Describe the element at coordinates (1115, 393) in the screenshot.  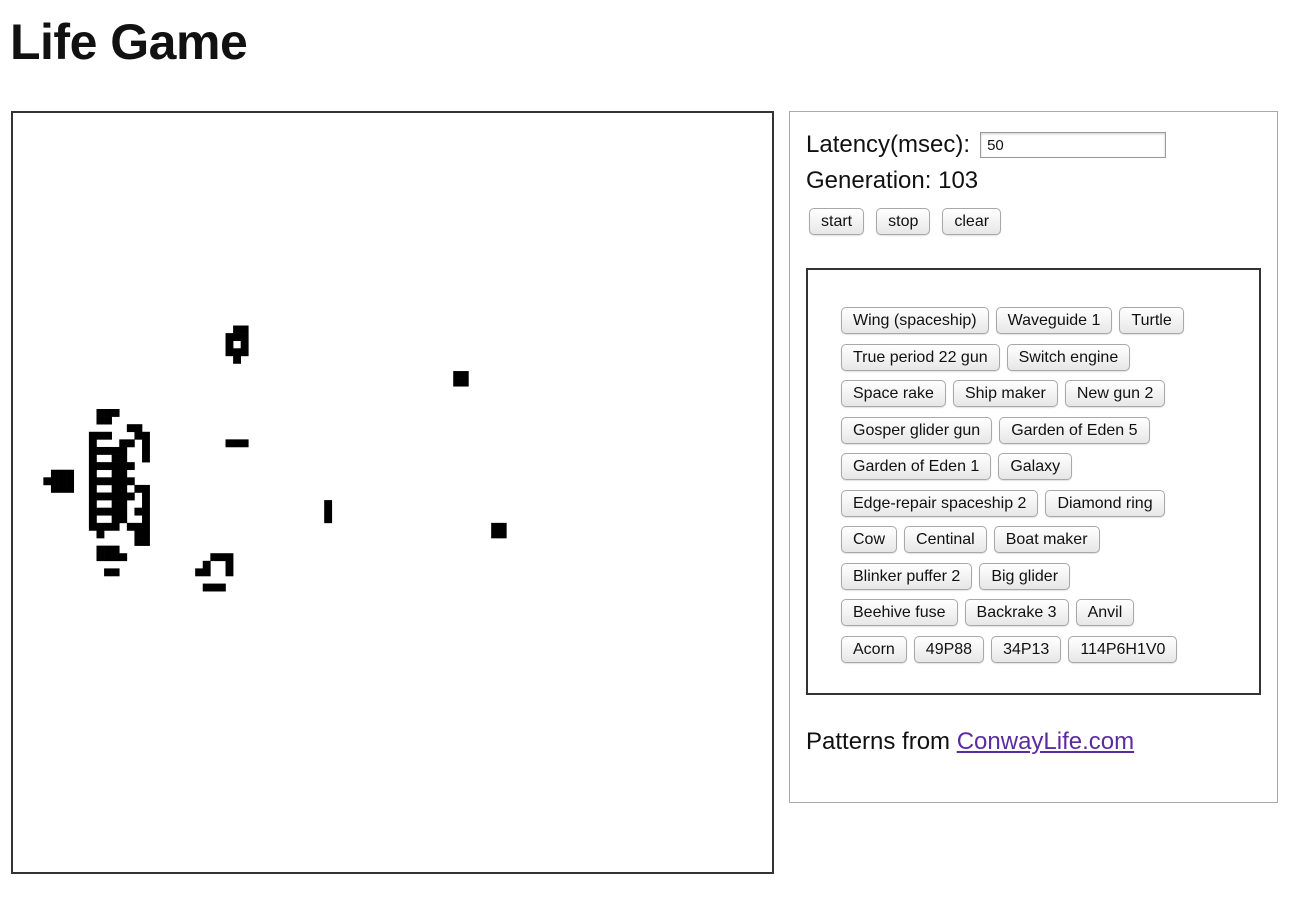
I see `pattern-button: New gun 2` at that location.